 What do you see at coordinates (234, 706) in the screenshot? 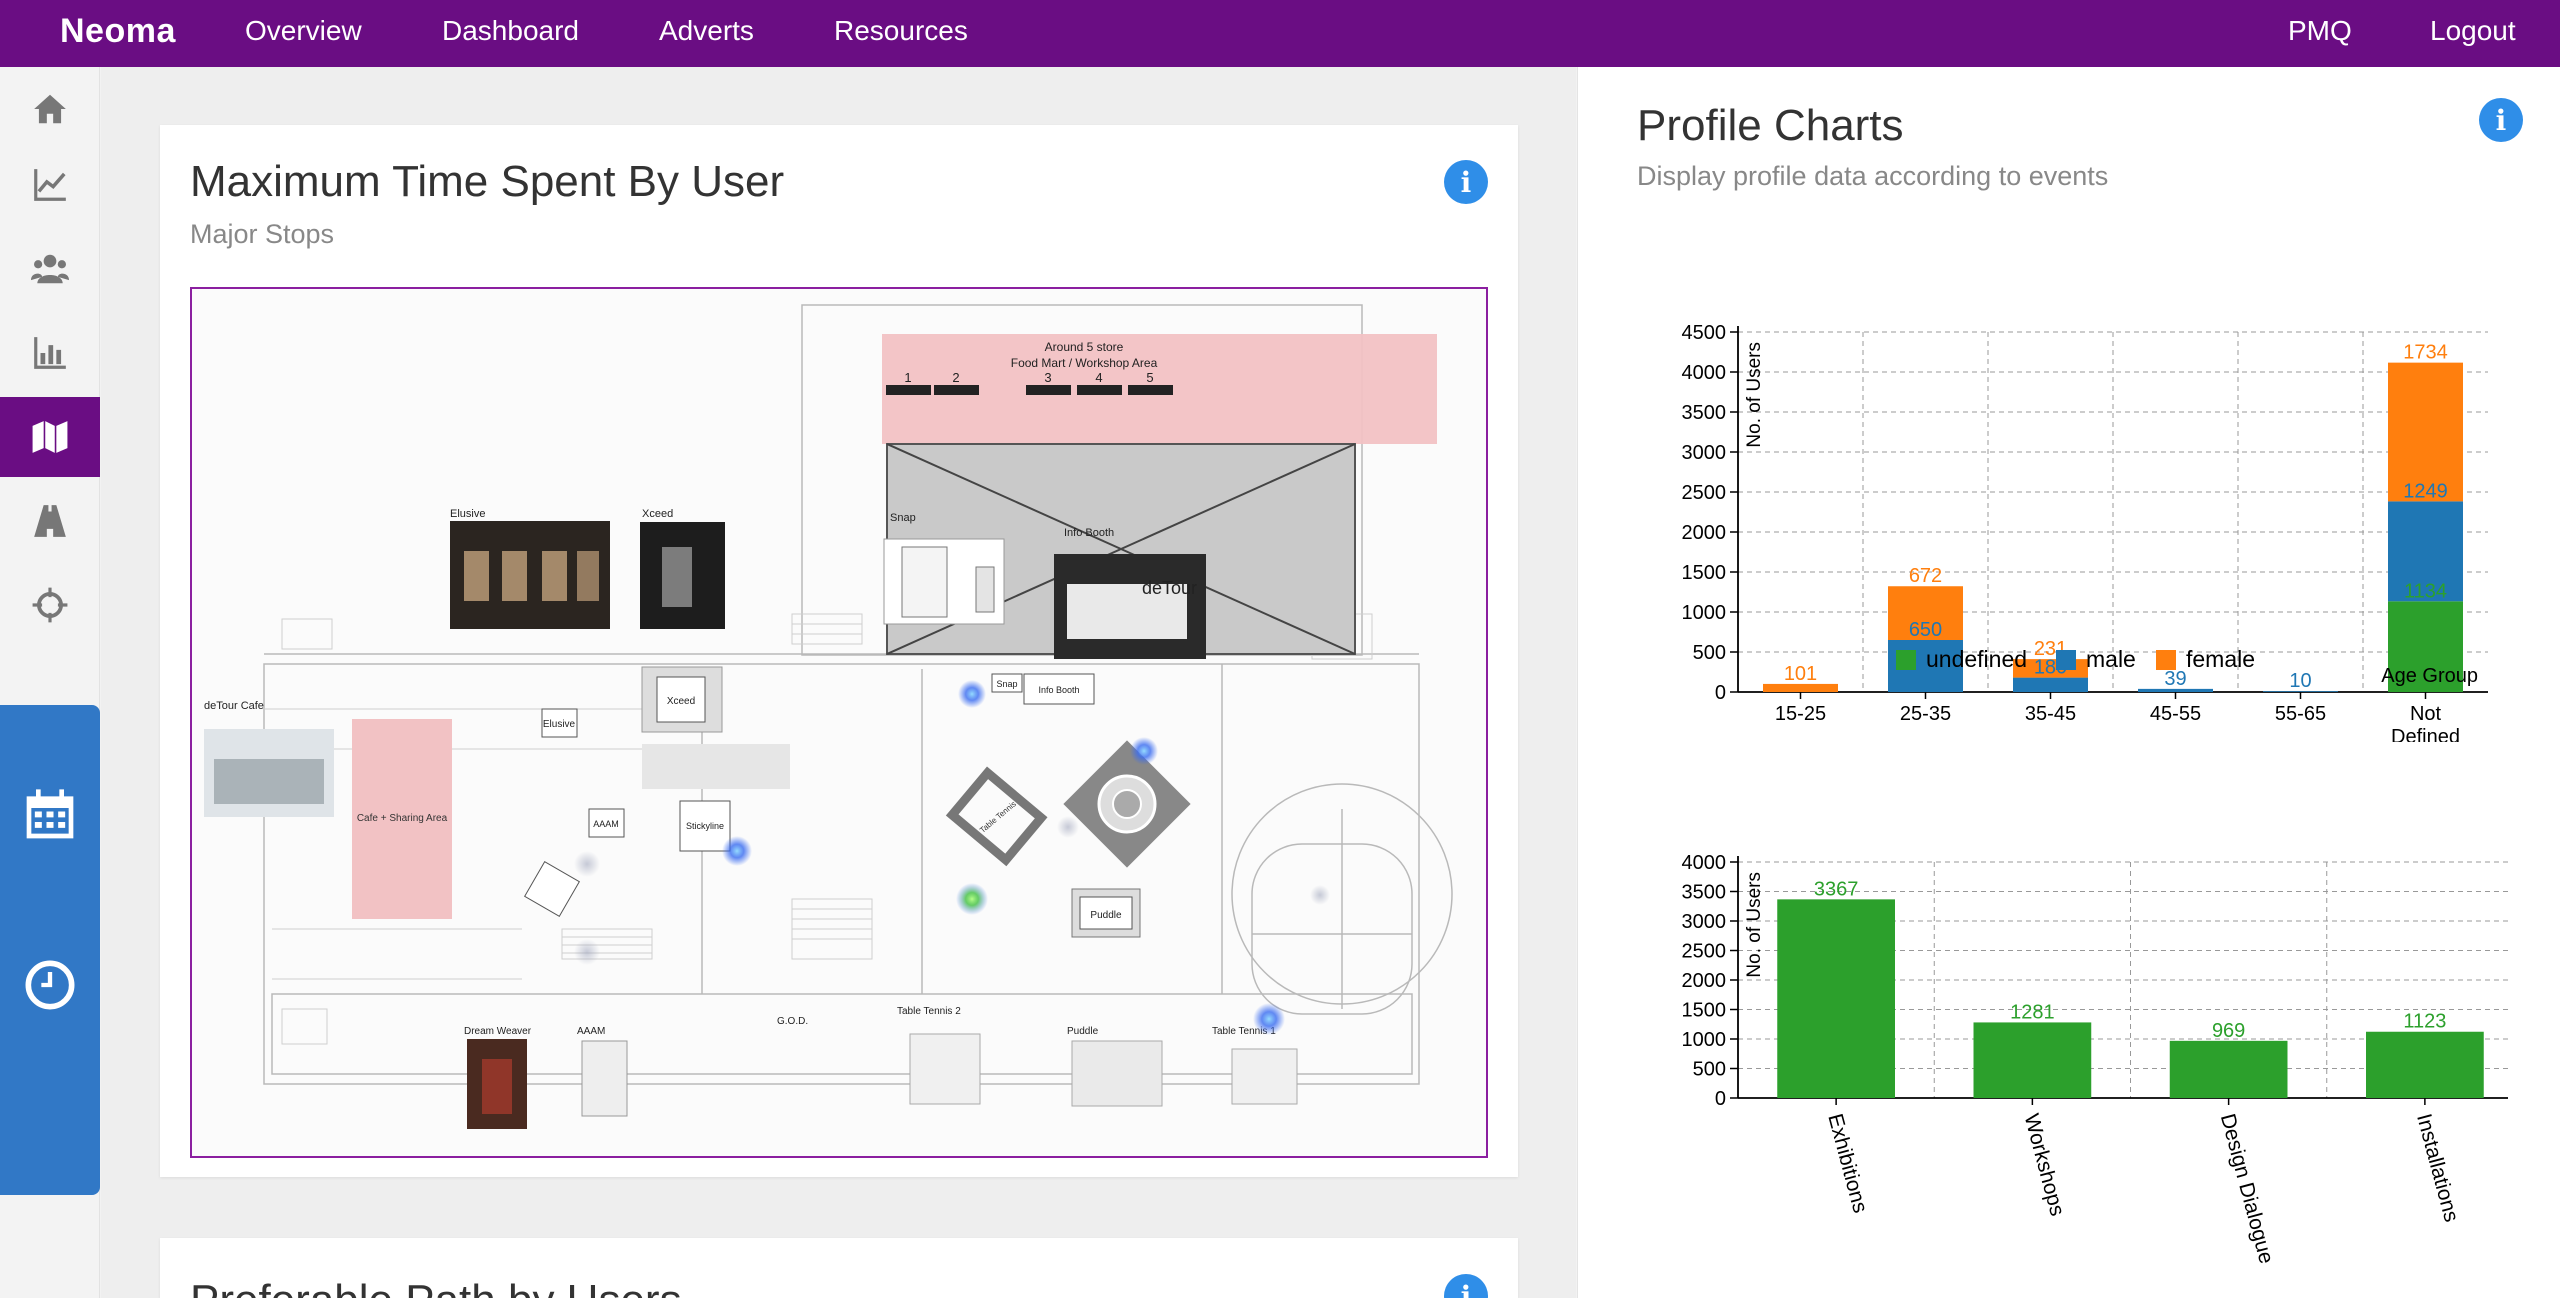
I see `detour-cafe-label: deTour Cafe` at bounding box center [234, 706].